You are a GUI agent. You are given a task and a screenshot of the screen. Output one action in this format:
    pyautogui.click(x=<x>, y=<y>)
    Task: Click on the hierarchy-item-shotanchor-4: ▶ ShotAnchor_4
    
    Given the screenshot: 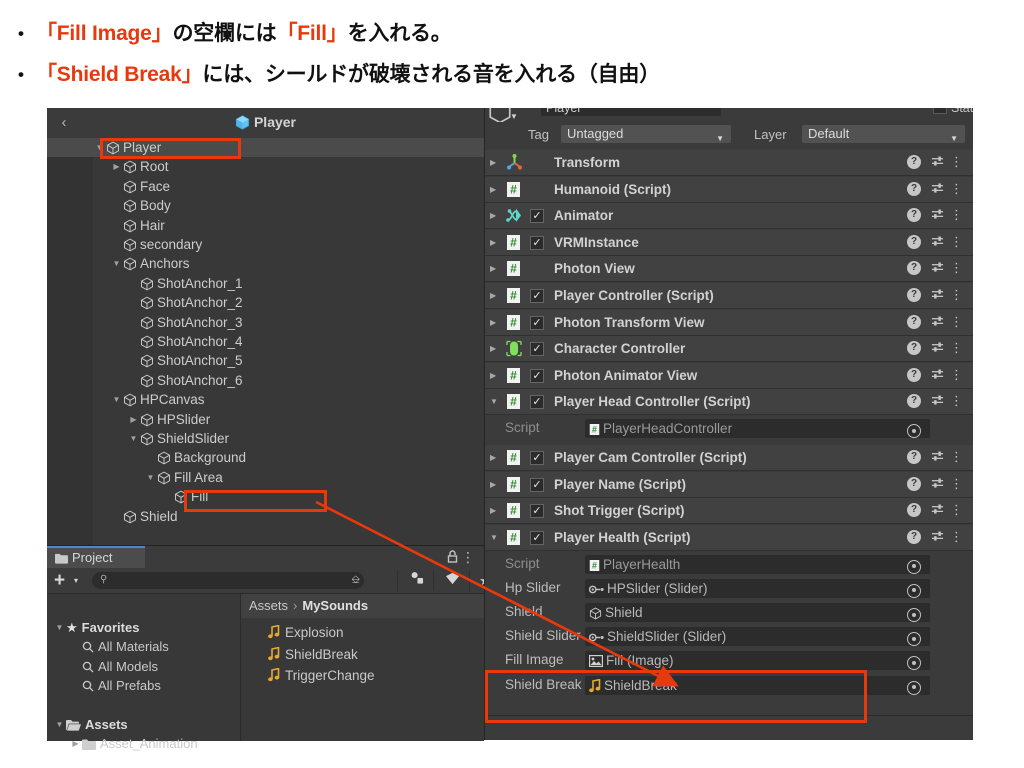 What is the action you would take?
    pyautogui.click(x=265, y=341)
    